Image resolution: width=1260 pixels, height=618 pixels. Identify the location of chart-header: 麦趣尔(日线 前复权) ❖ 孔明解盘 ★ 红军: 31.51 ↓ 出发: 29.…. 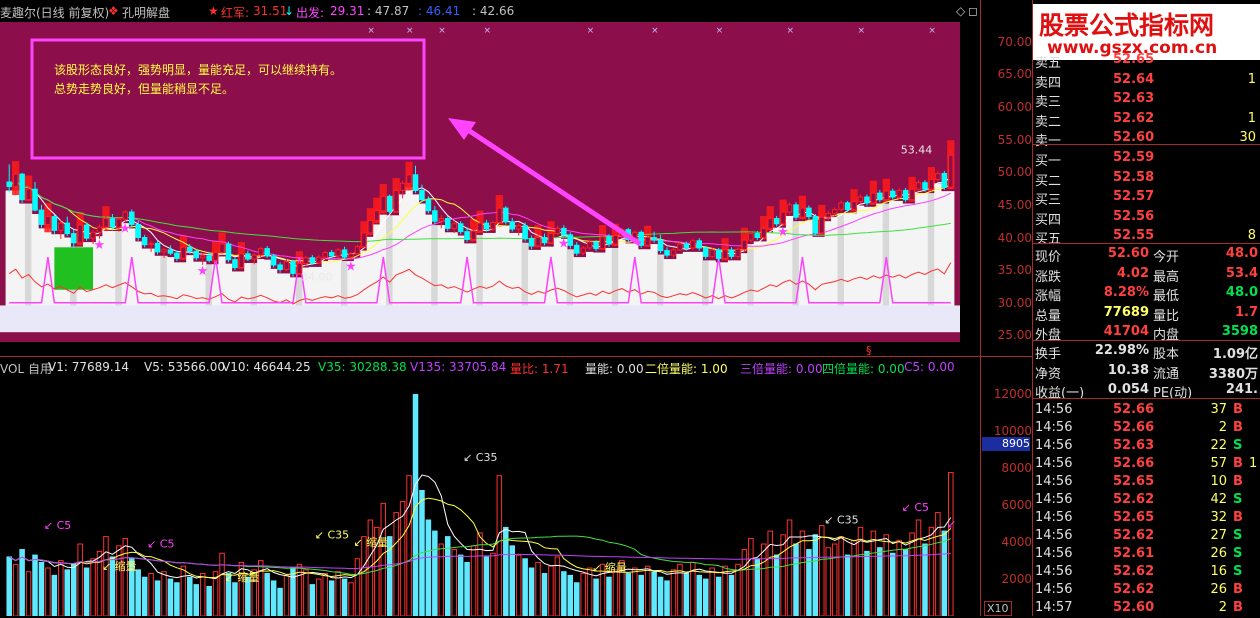
(490, 11).